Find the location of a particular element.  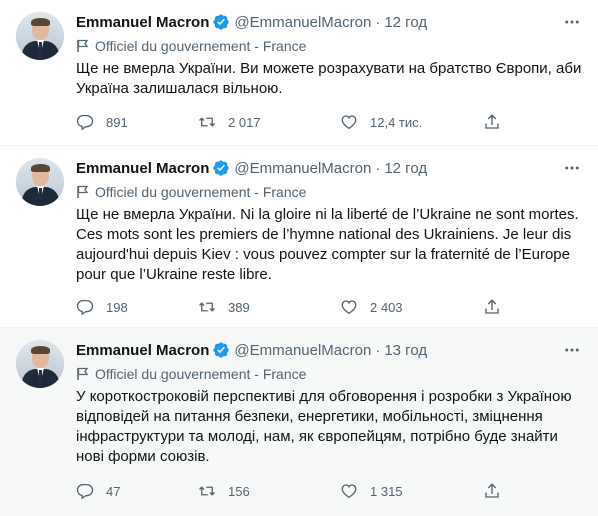

retweet-count: 2 017 is located at coordinates (244, 122).